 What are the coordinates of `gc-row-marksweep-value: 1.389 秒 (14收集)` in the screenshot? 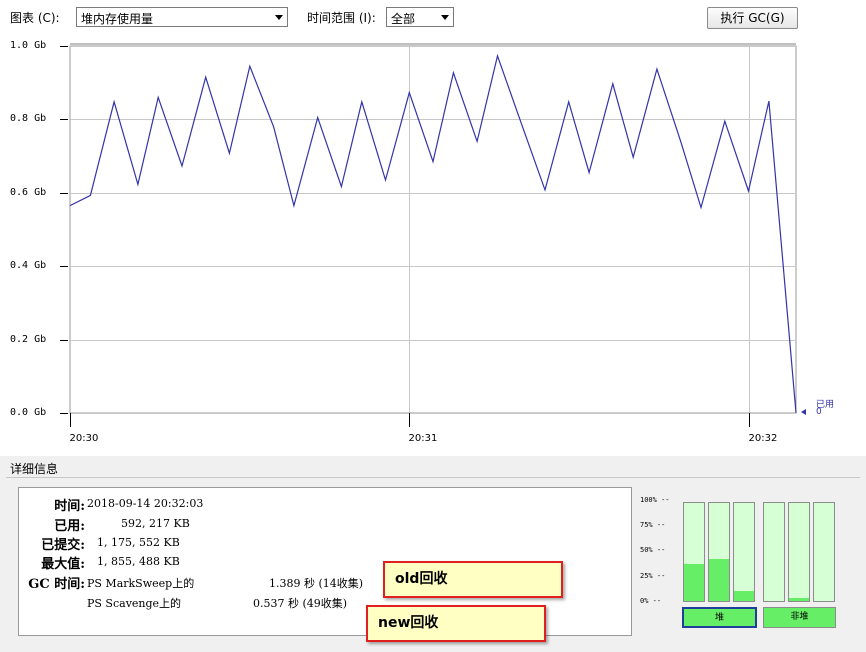 It's located at (316, 583).